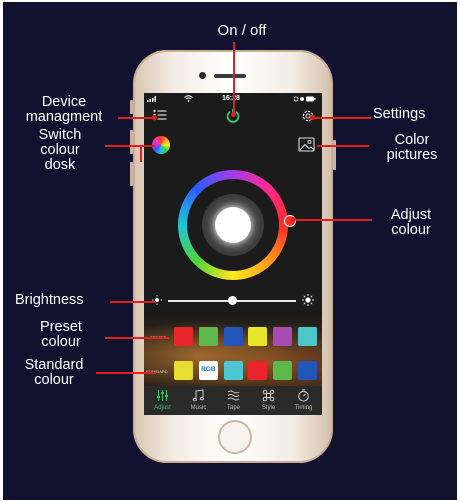  I want to click on leader-color-pictures, so click(343, 146).